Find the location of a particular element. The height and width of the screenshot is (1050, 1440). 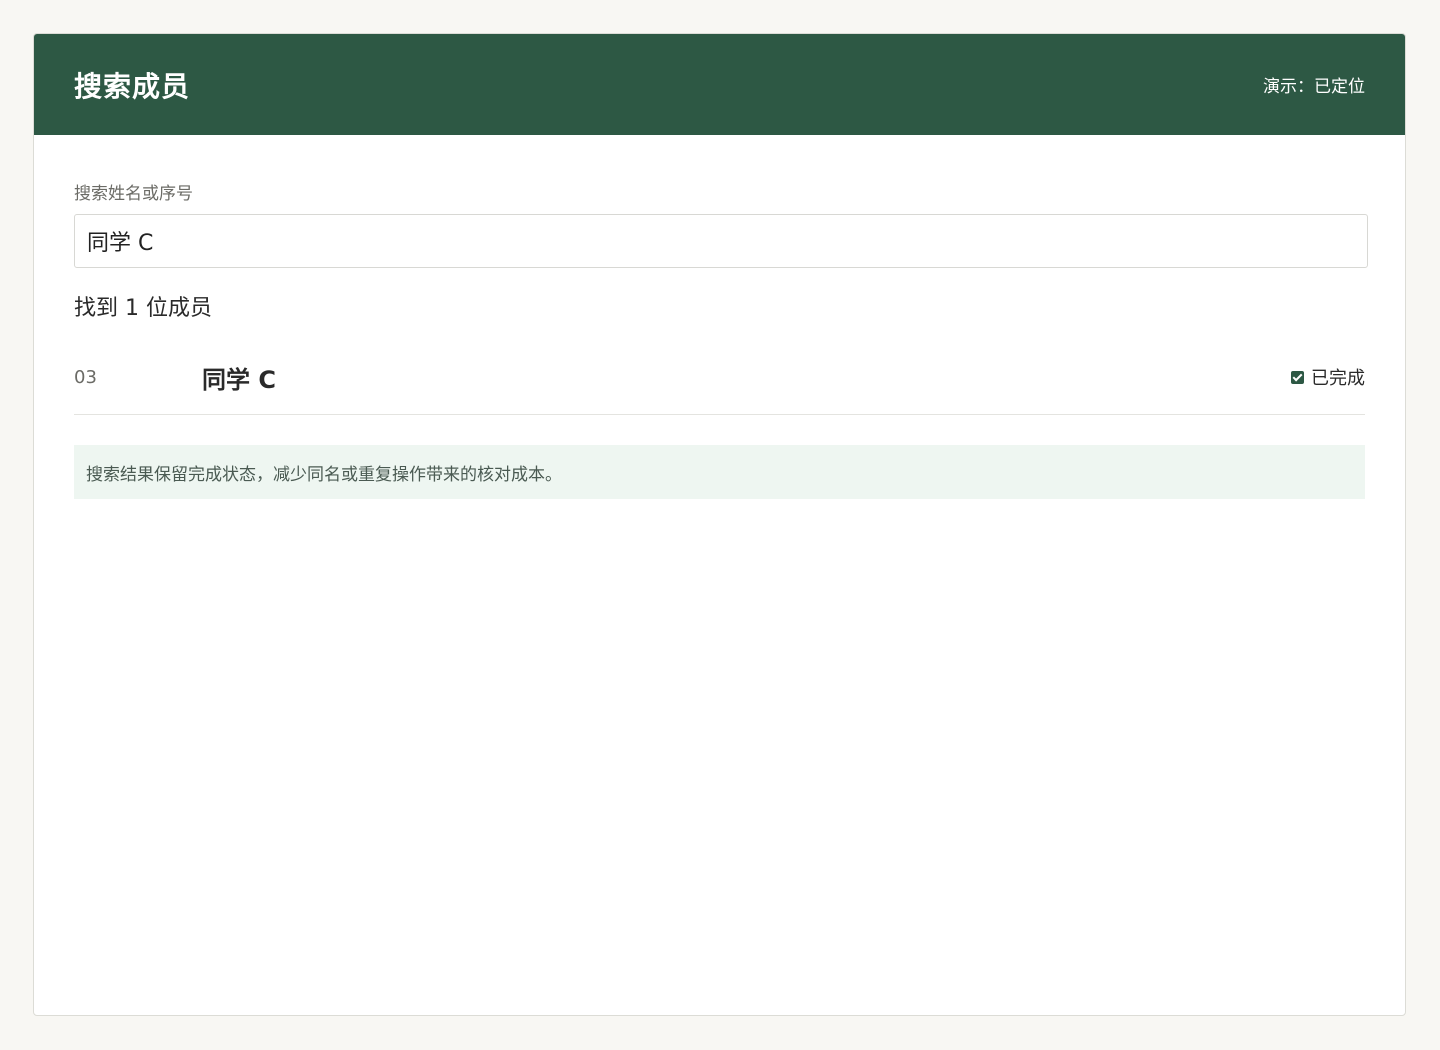

page-title: 搜索成员 is located at coordinates (132, 86).